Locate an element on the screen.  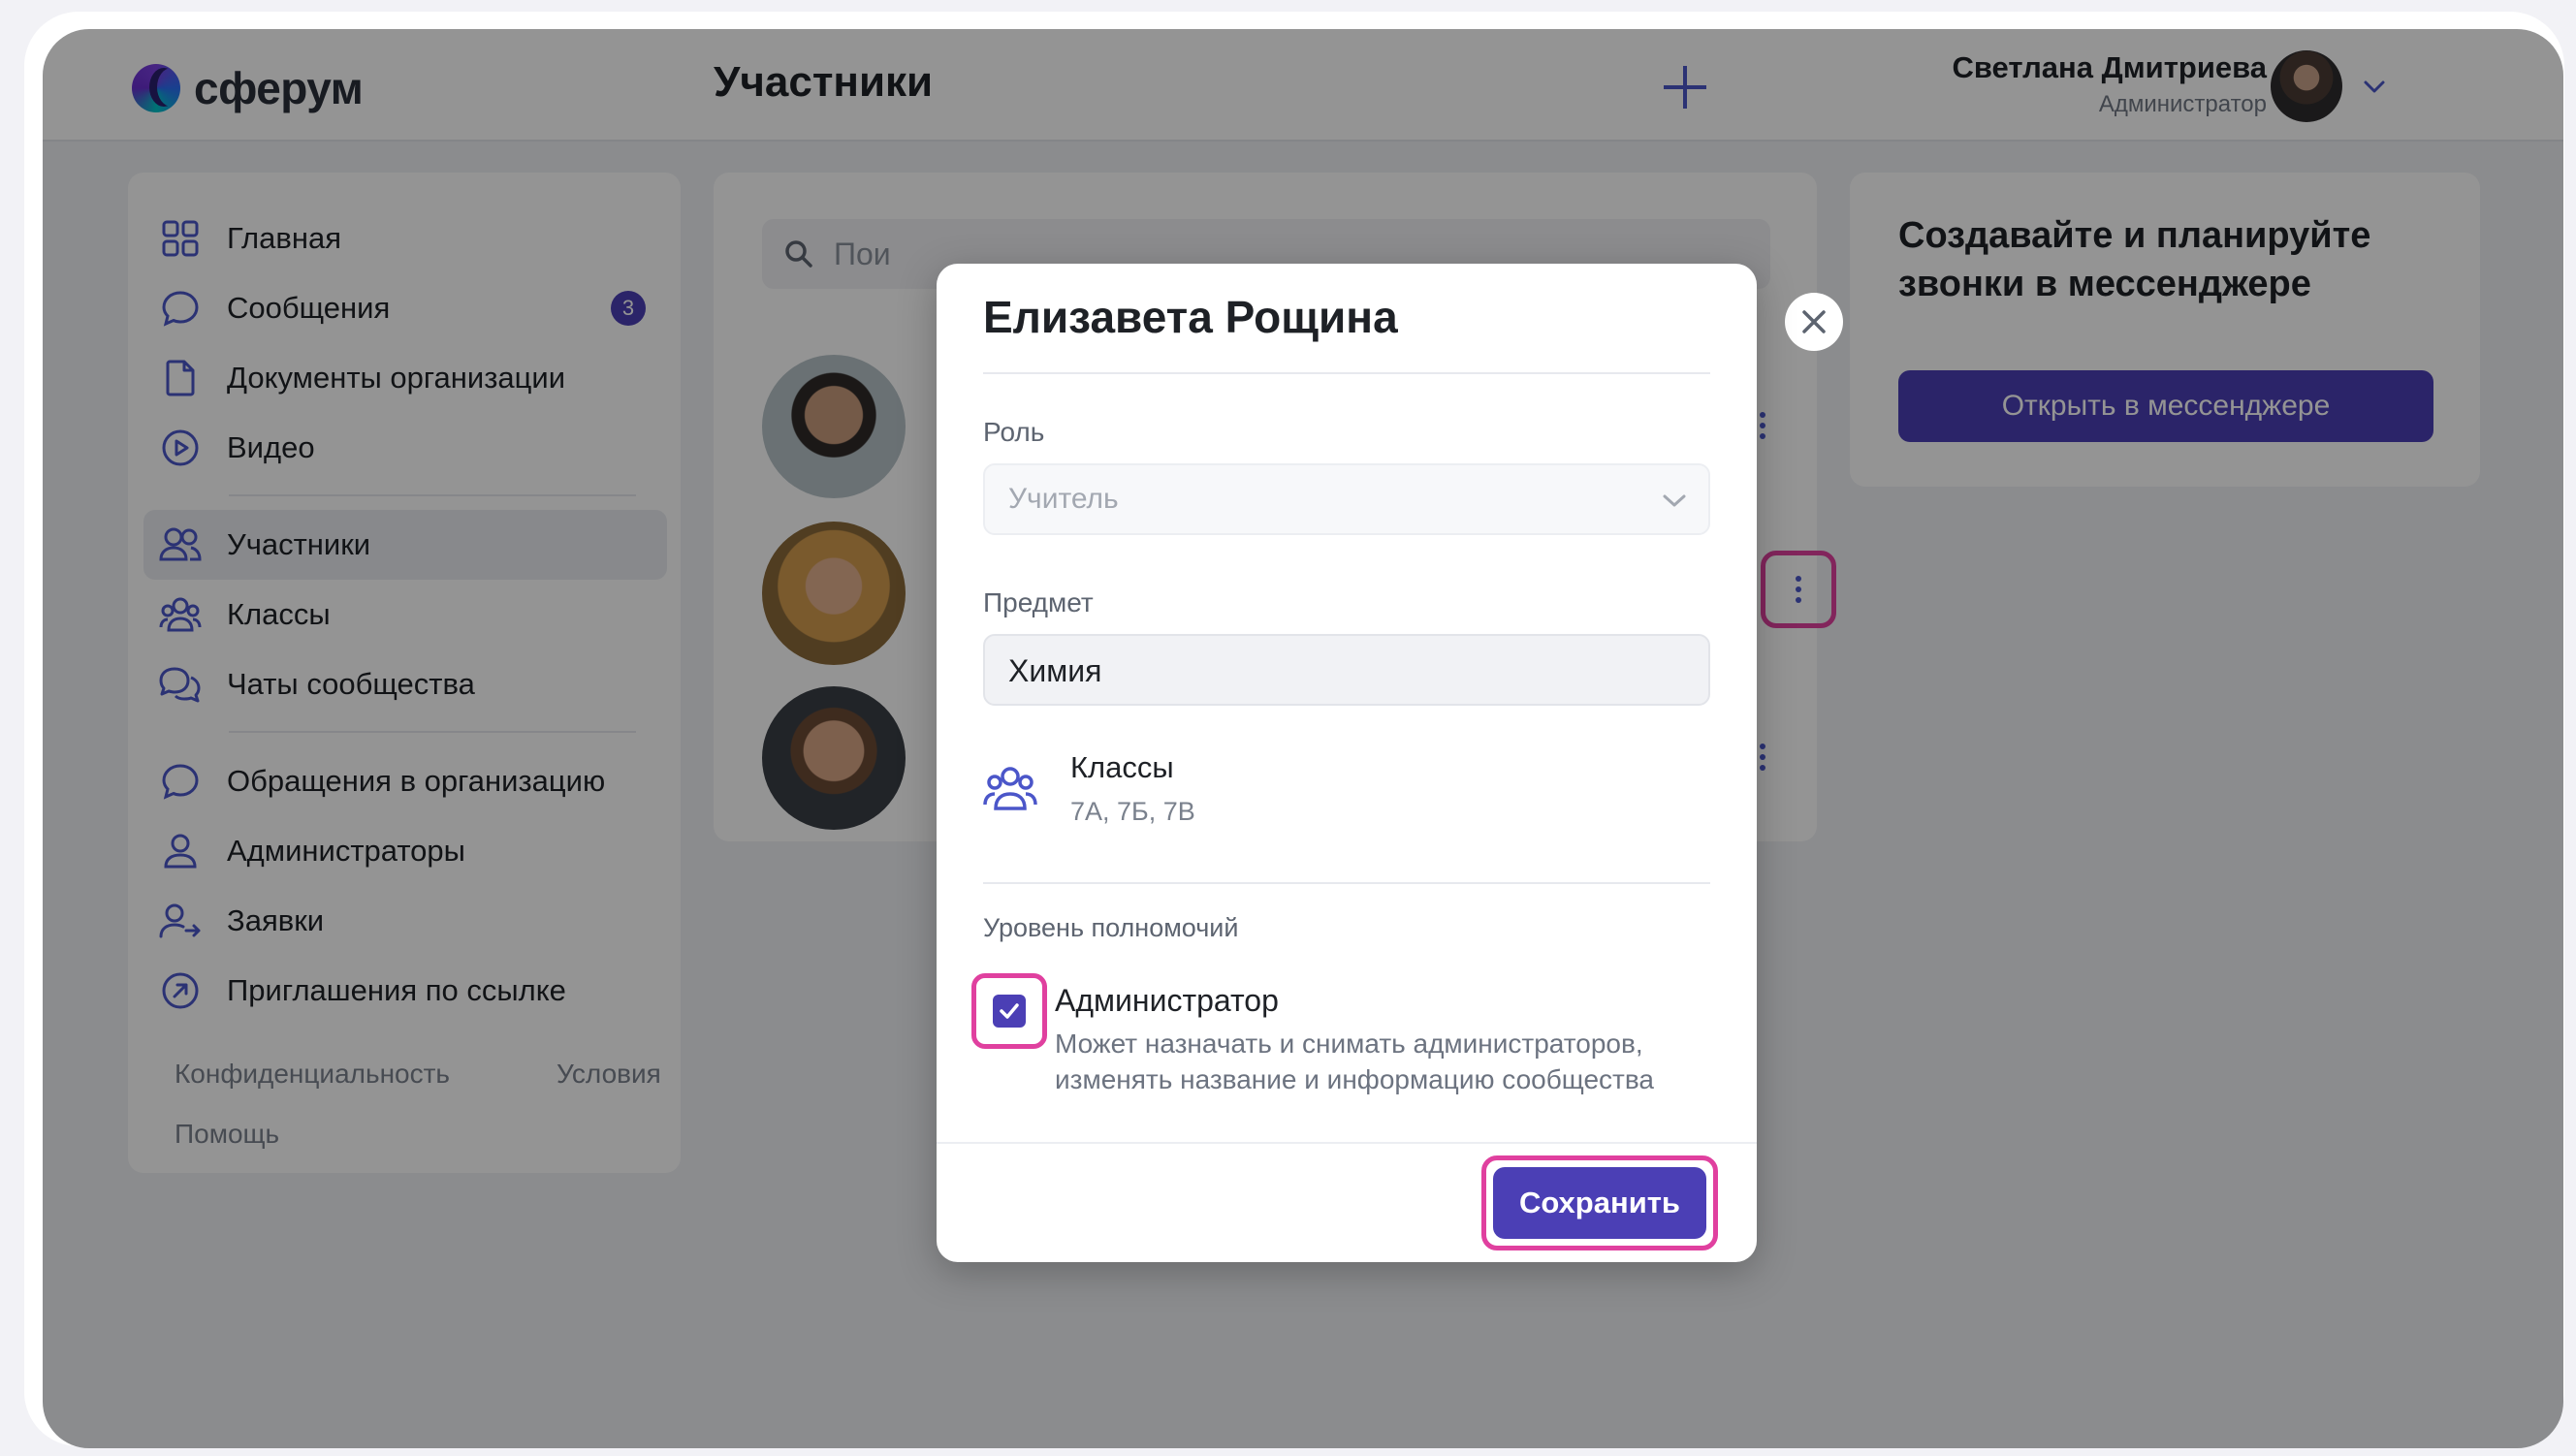
subject-input: Химия is located at coordinates (1346, 670).